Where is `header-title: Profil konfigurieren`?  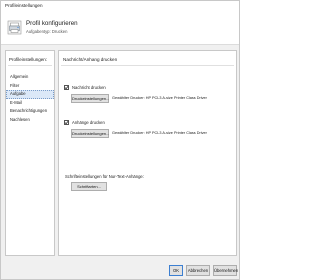
header-title: Profil konfigurieren is located at coordinates (52, 23).